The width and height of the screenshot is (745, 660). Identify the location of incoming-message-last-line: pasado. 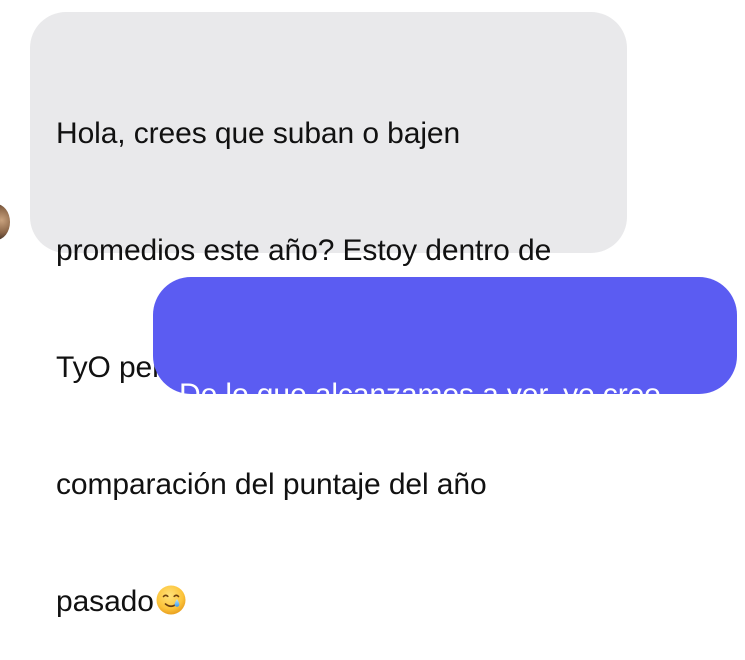
(331, 601).